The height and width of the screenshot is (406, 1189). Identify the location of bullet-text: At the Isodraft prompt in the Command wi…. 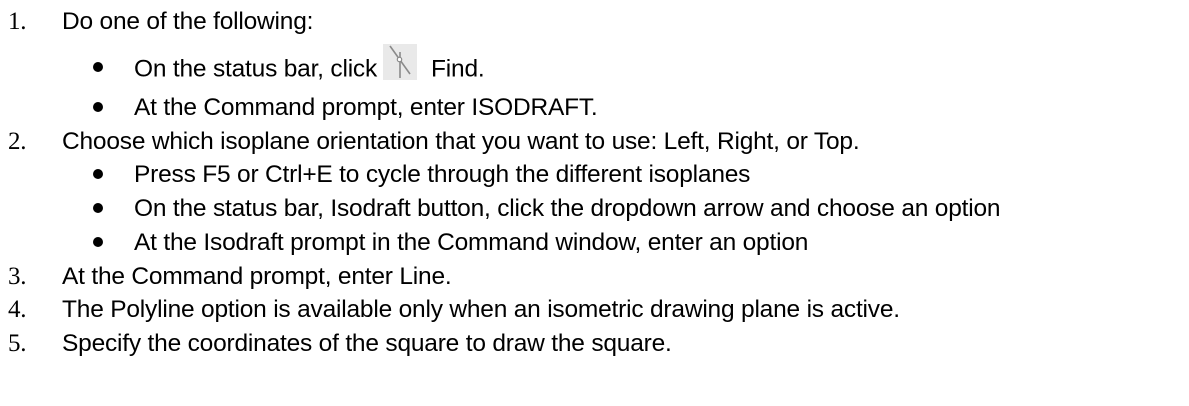
(471, 242).